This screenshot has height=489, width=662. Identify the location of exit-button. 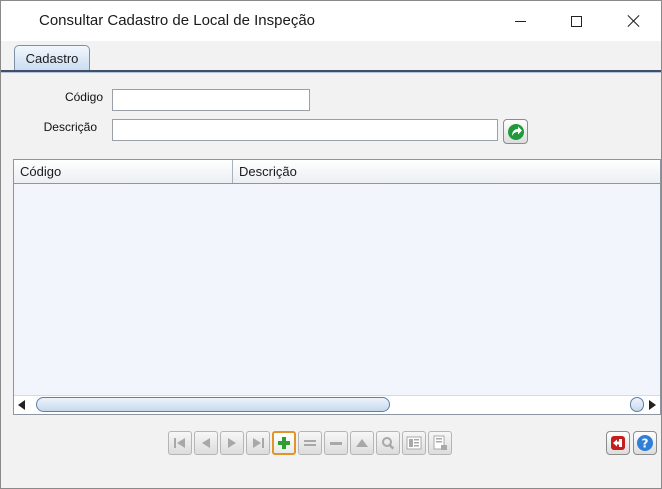
(618, 443).